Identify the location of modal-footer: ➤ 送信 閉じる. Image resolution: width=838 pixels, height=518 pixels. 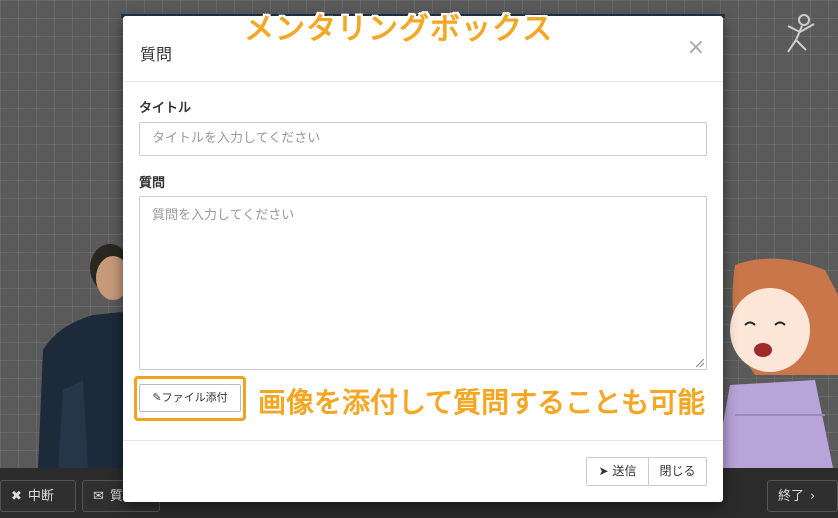
(423, 471).